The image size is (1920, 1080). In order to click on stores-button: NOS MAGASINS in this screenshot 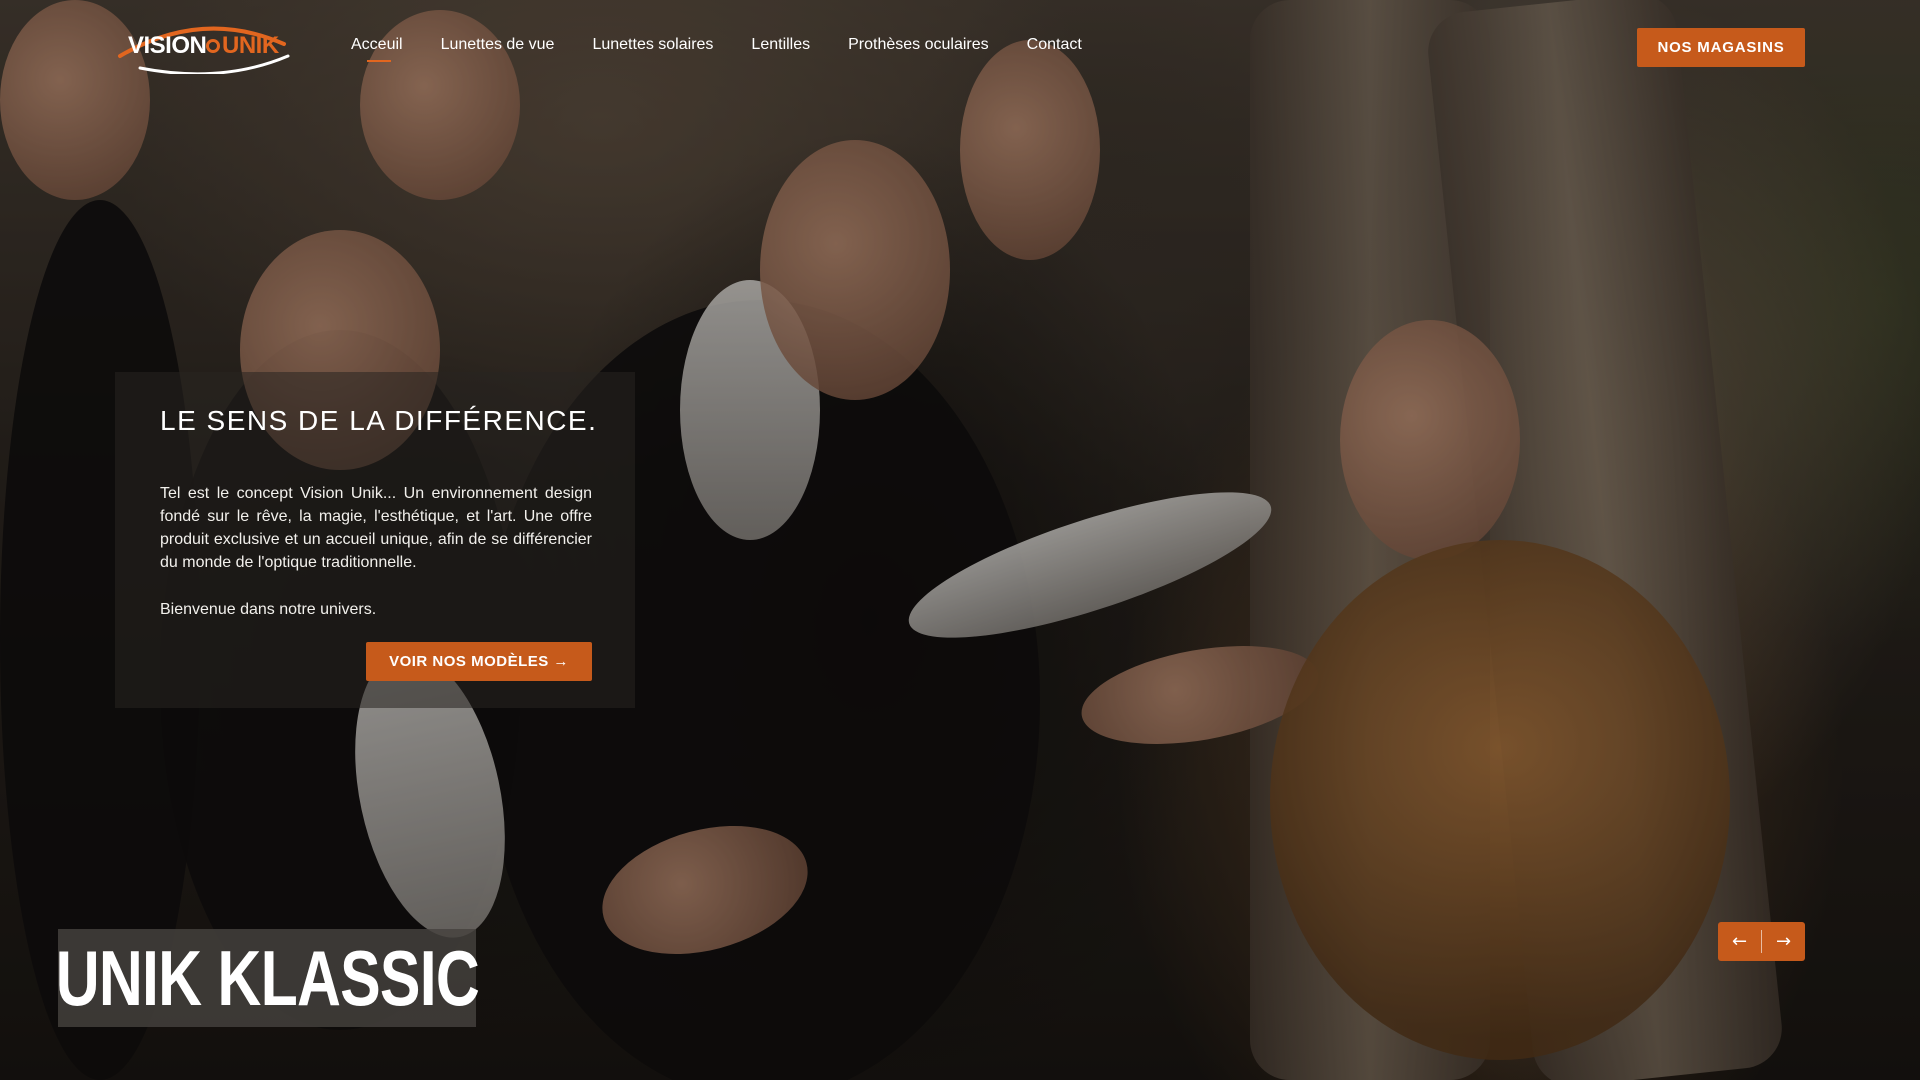, I will do `click(1721, 47)`.